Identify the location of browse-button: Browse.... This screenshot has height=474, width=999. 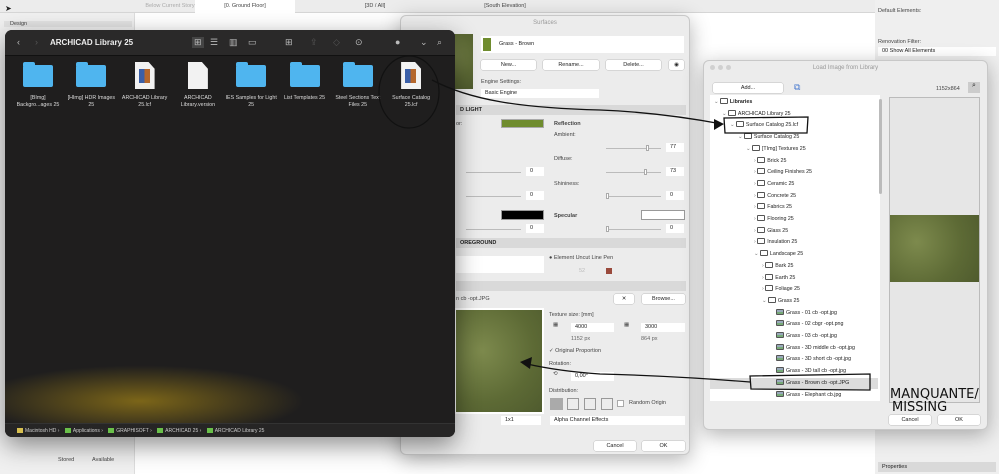
(663, 299).